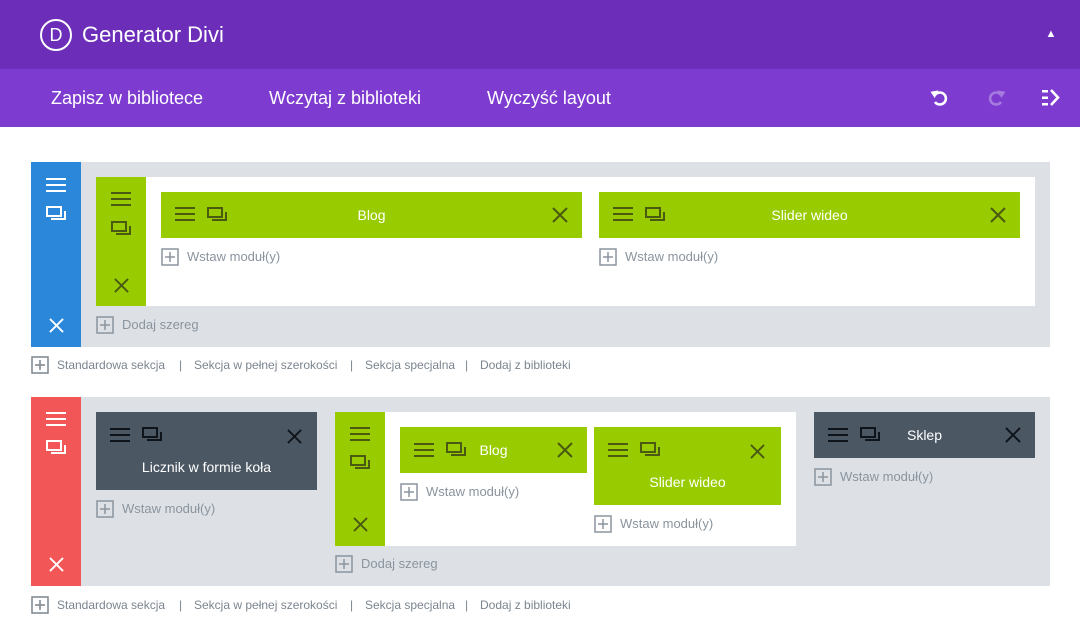 The width and height of the screenshot is (1080, 625). I want to click on module-label: Sklep, so click(924, 435).